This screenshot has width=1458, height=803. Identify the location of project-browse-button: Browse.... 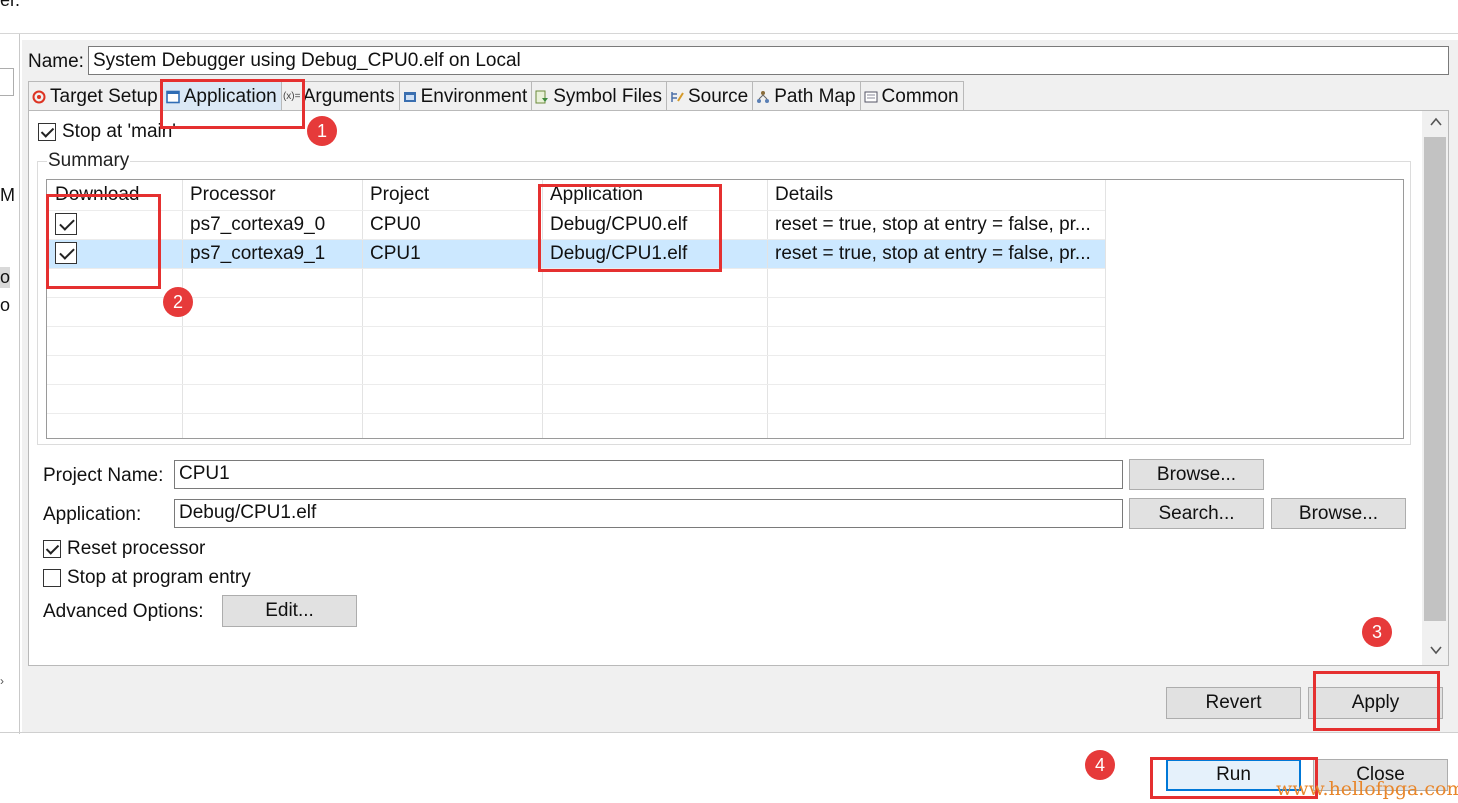
(1196, 474).